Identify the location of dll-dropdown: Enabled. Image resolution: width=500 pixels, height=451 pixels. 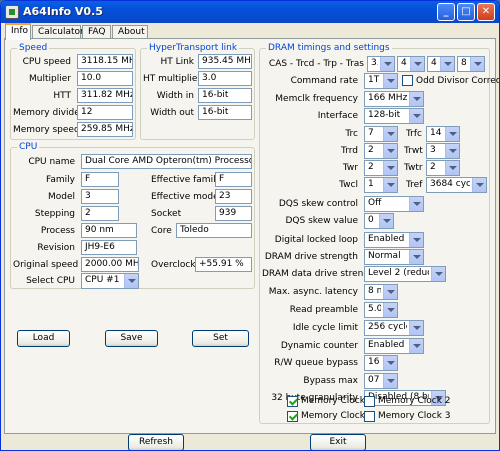
(394, 240).